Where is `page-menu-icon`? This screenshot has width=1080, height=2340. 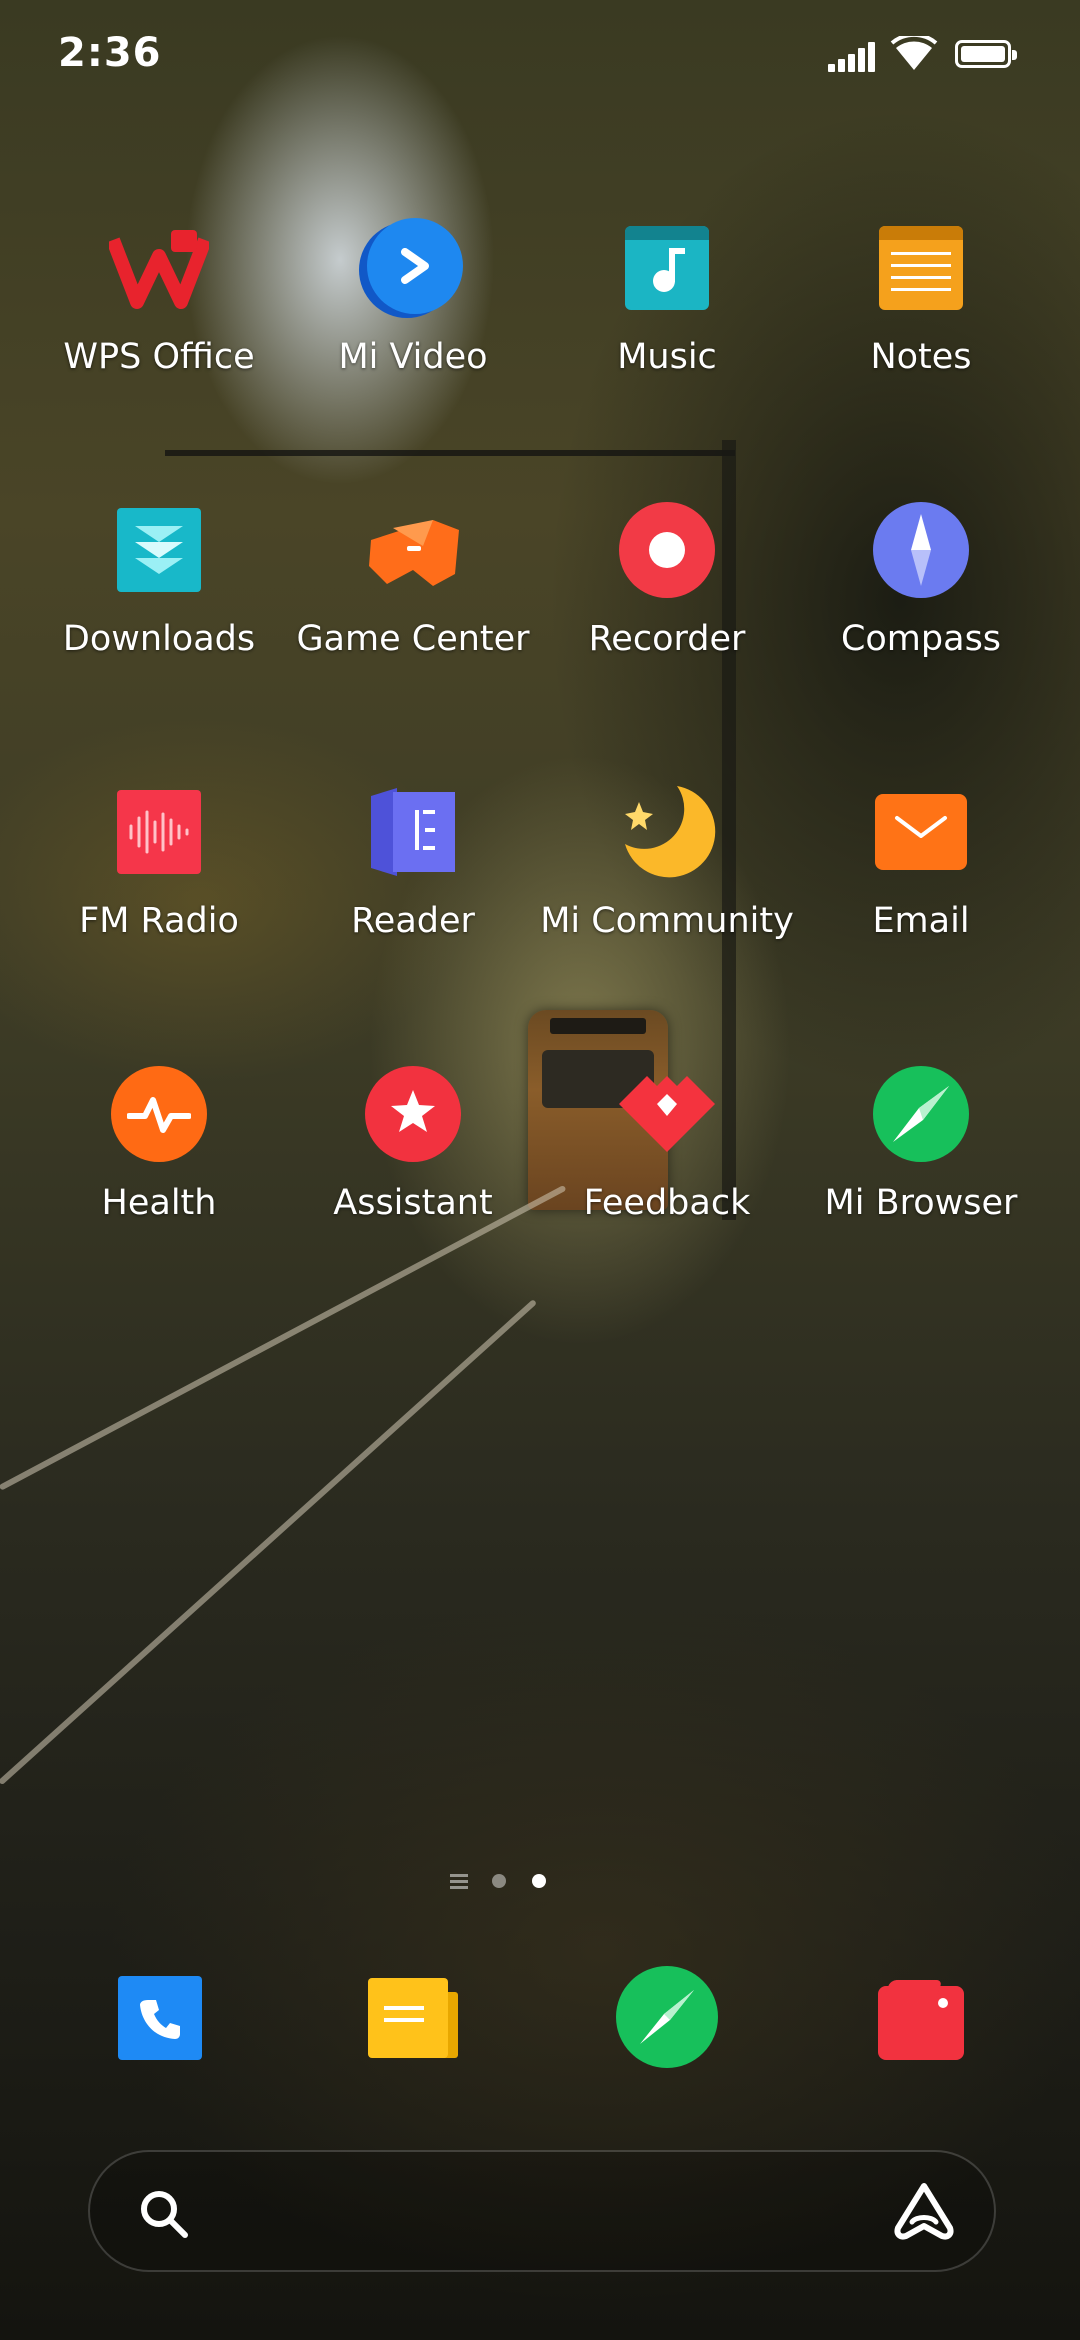 page-menu-icon is located at coordinates (459, 1881).